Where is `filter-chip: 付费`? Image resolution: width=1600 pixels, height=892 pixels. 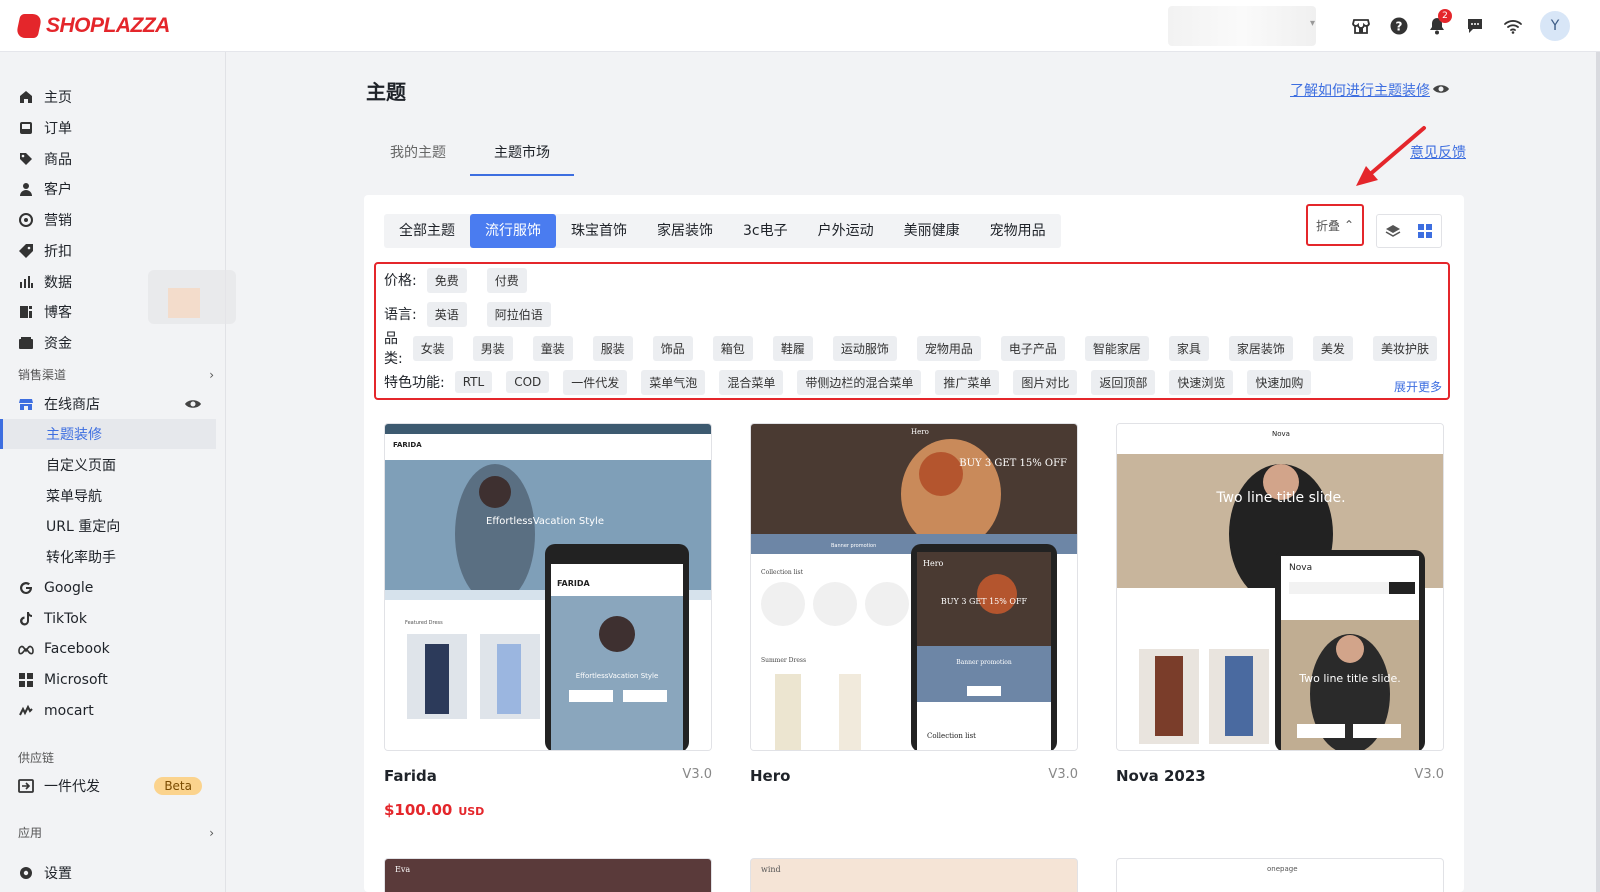 filter-chip: 付费 is located at coordinates (506, 280).